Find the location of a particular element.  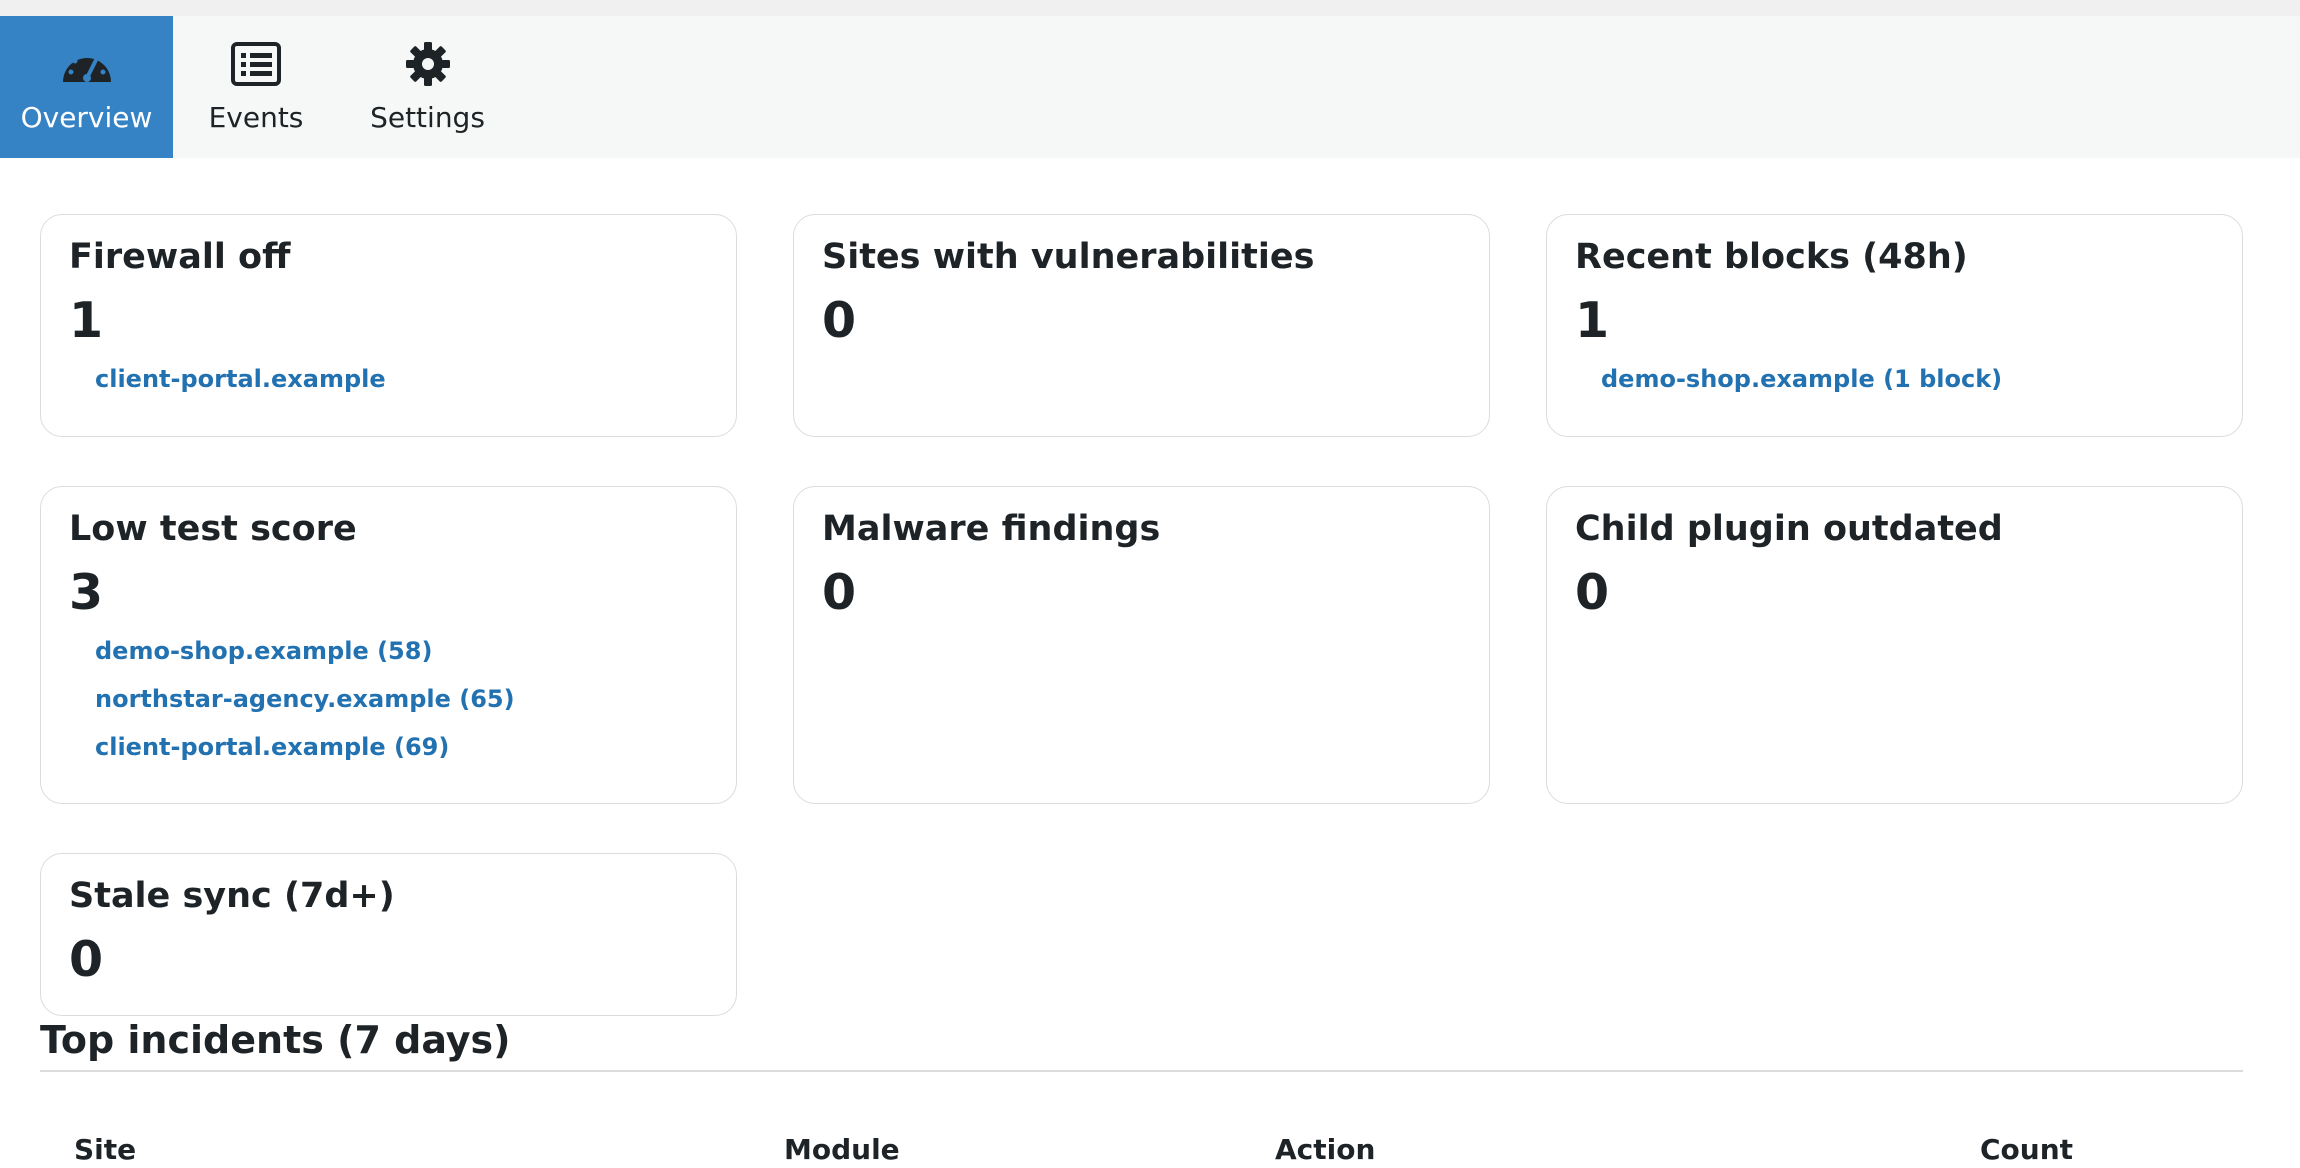

tab-overview: Overview is located at coordinates (86, 87).